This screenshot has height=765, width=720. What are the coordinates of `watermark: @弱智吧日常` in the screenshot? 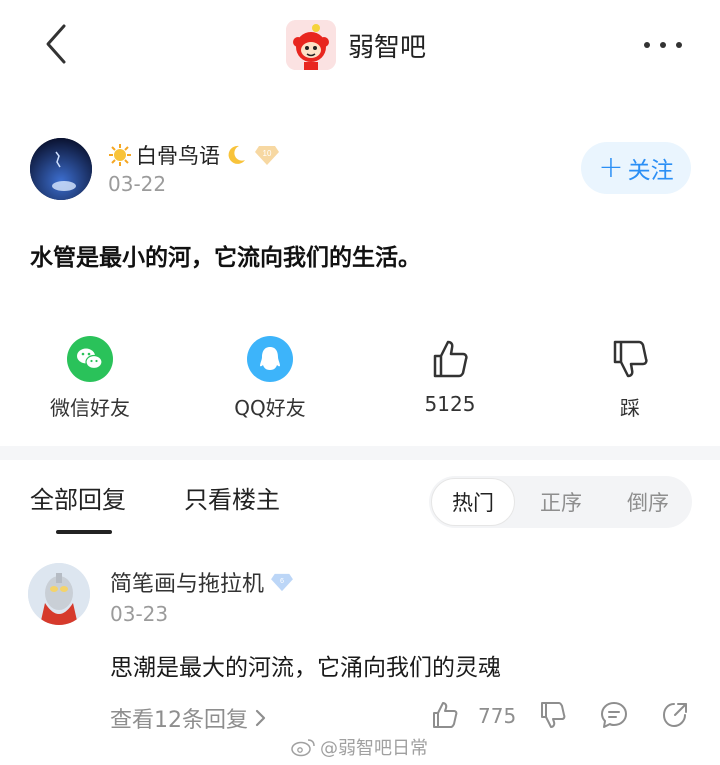 It's located at (359, 747).